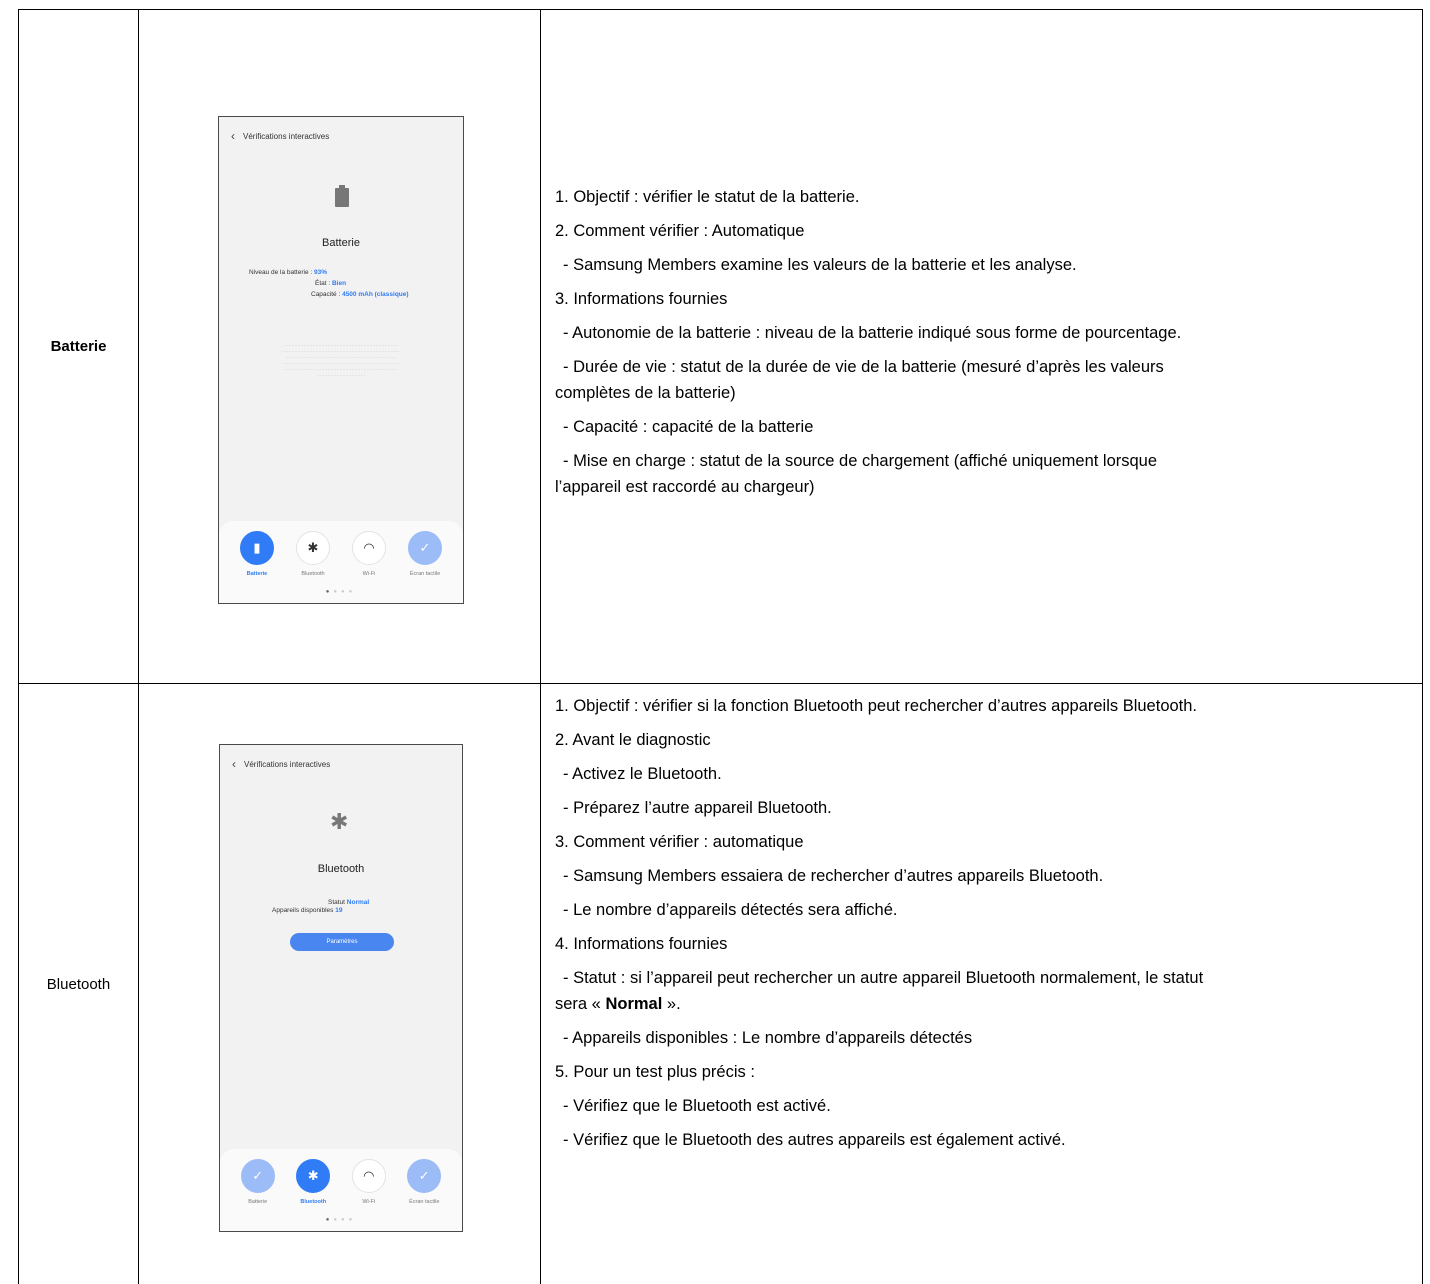 The height and width of the screenshot is (1284, 1430). I want to click on phone-tab-batterie: ▮ Batterie, so click(257, 554).